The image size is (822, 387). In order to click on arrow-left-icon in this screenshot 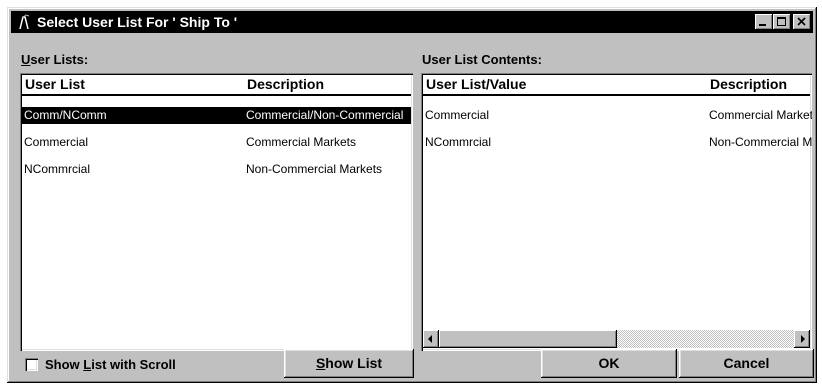, I will do `click(430, 339)`.